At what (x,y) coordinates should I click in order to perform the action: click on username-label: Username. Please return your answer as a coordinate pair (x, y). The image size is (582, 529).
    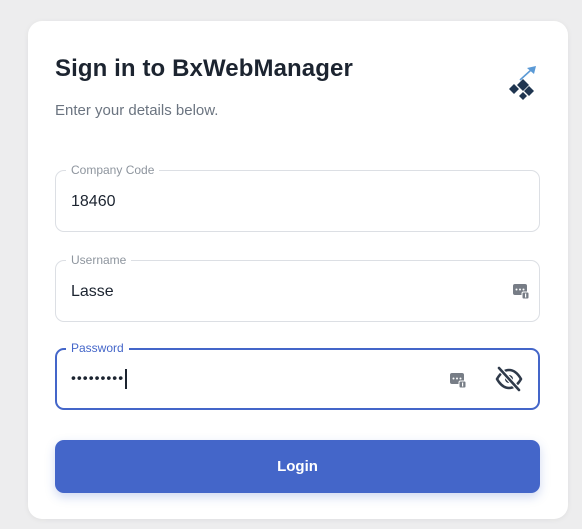
    Looking at the image, I should click on (99, 260).